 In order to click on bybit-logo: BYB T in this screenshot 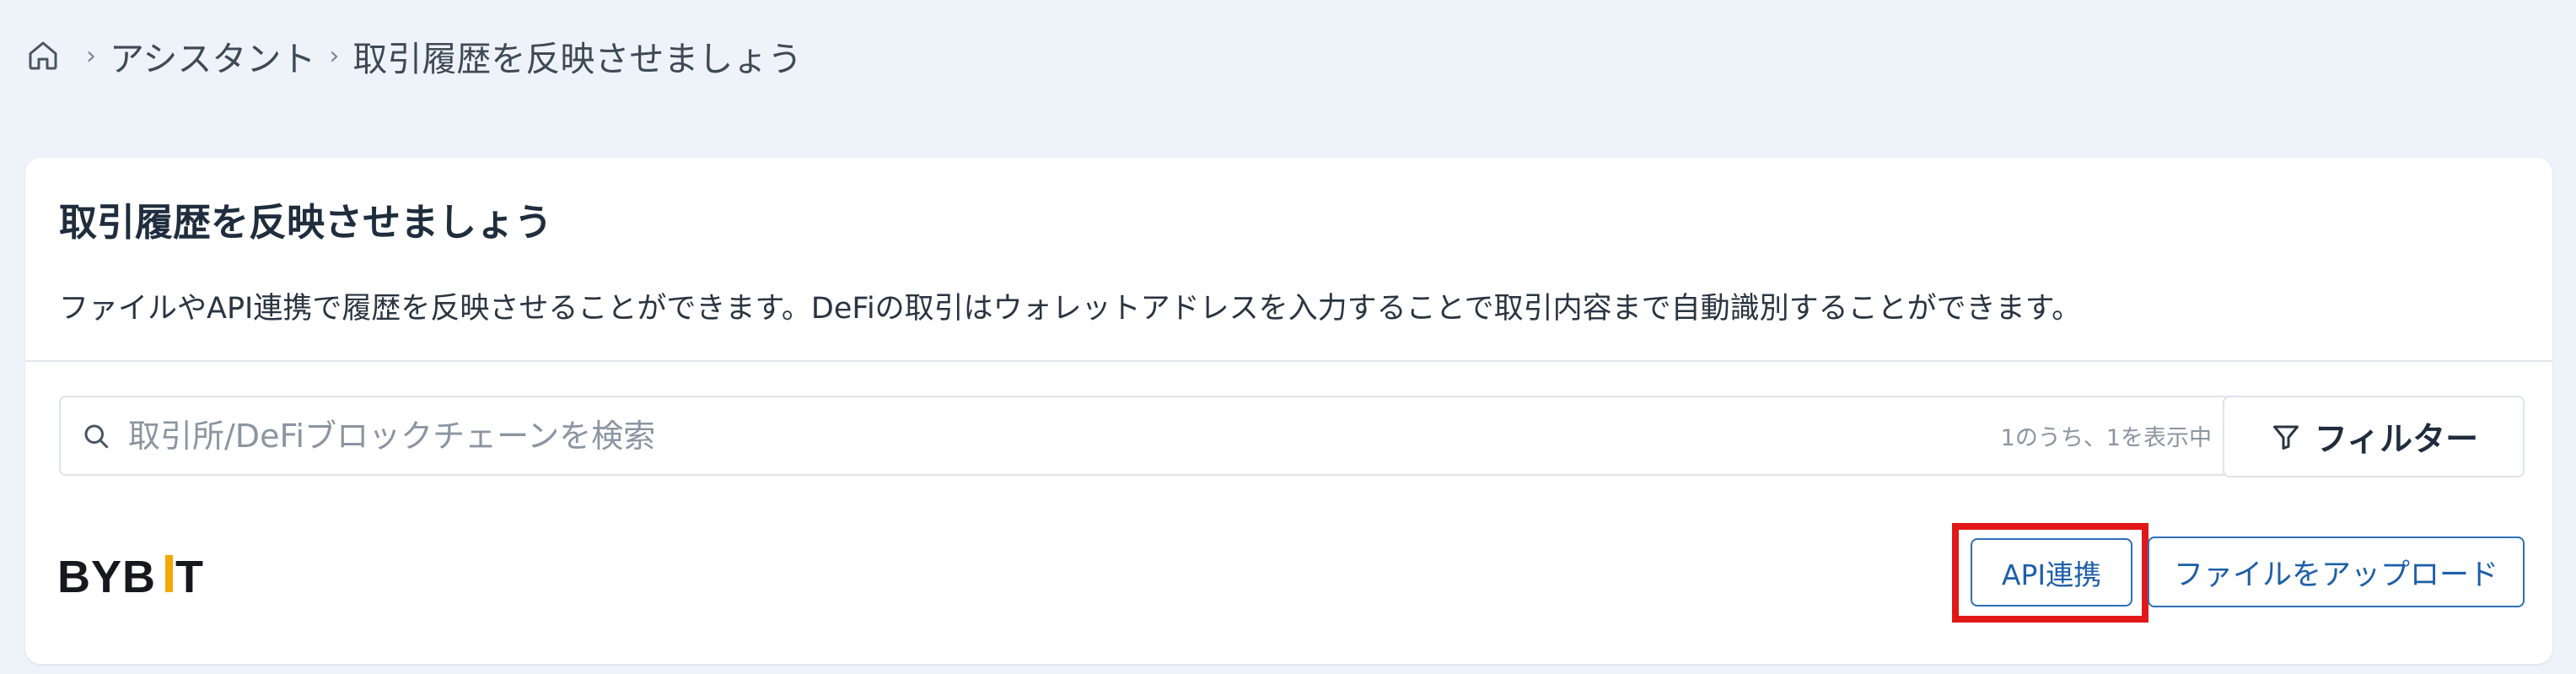, I will do `click(133, 575)`.